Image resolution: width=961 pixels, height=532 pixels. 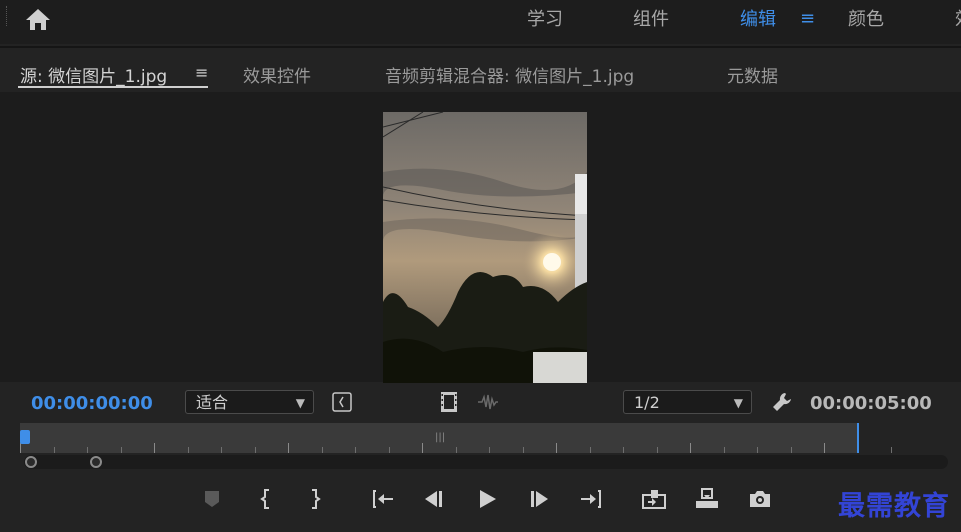 I want to click on tab-effect-controls: 效果控件, so click(x=277, y=74).